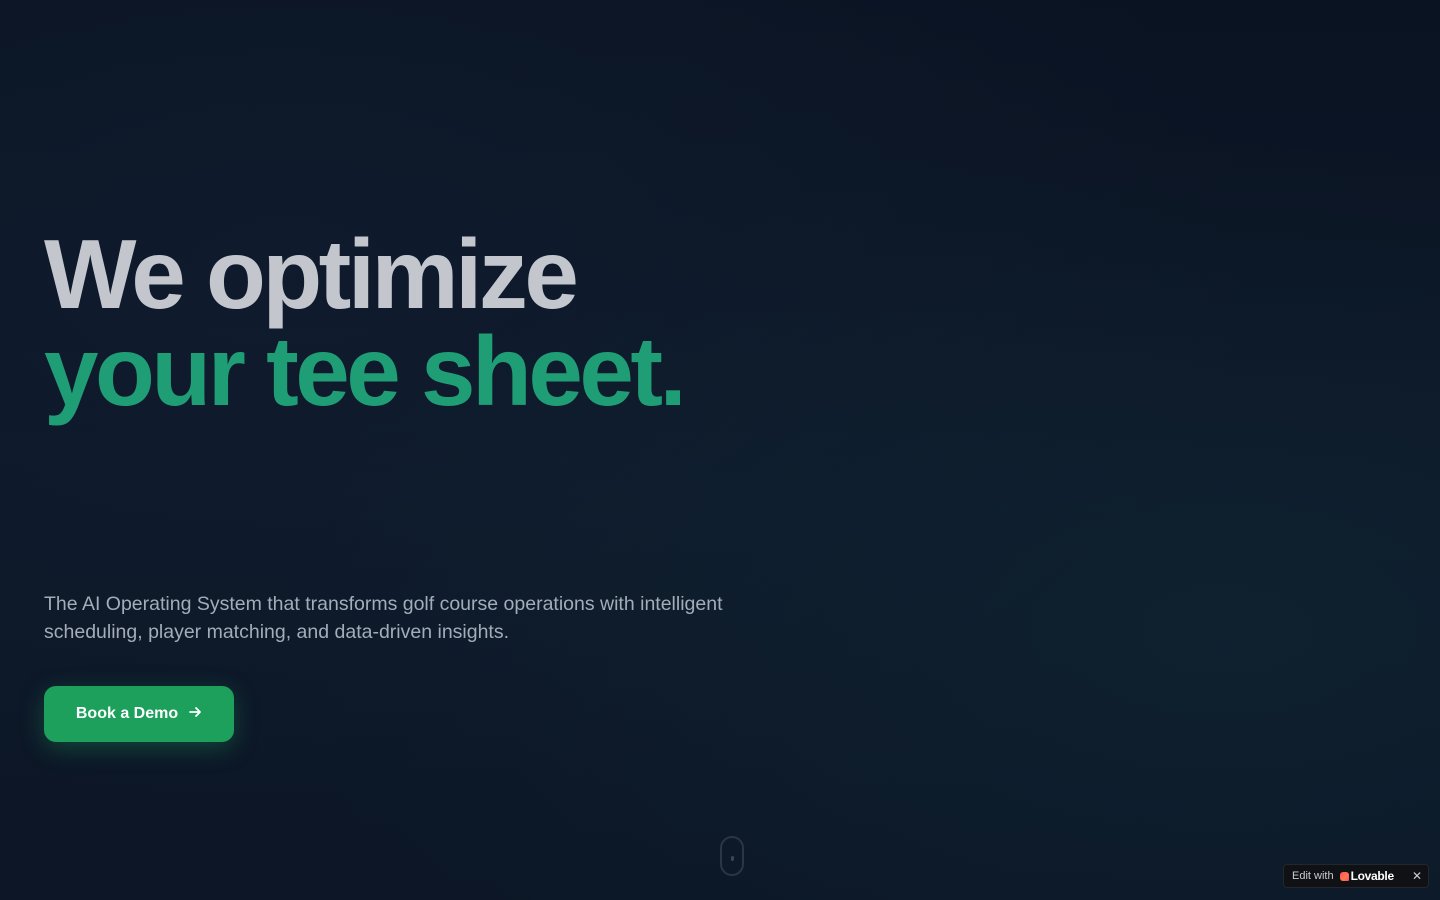  What do you see at coordinates (1344, 876) in the screenshot?
I see `lovable-heart-icon` at bounding box center [1344, 876].